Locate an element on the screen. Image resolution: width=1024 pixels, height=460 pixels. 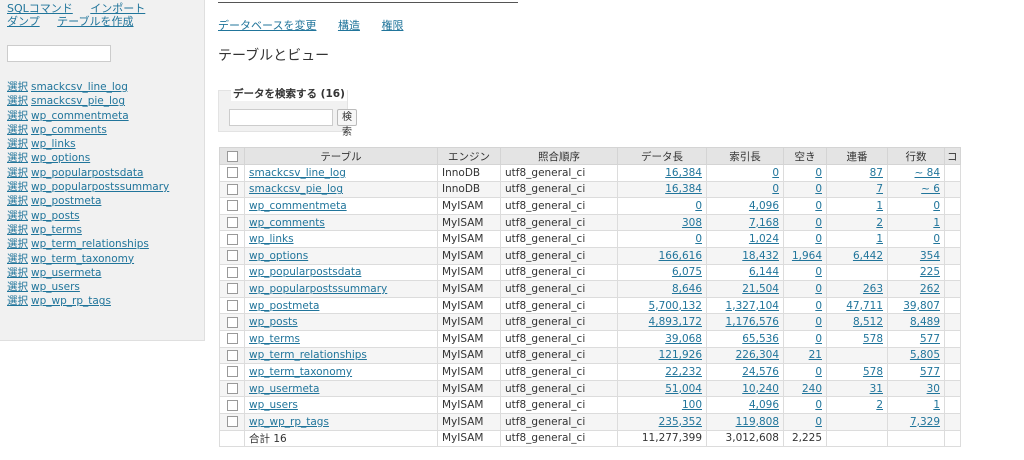
table-name-link: wp_terms is located at coordinates (274, 339).